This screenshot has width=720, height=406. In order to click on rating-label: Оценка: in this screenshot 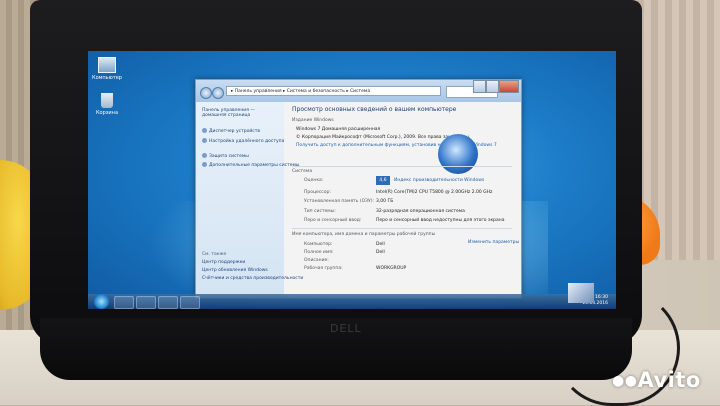, I will do `click(314, 180)`.